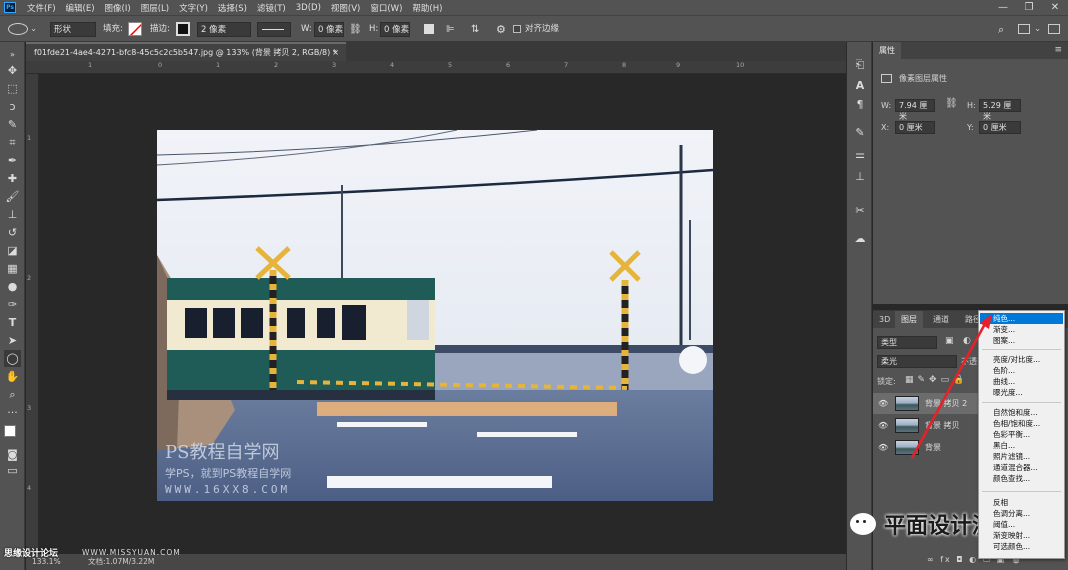 The image size is (1068, 570). I want to click on menu-3d: 3D(D), so click(308, 8).